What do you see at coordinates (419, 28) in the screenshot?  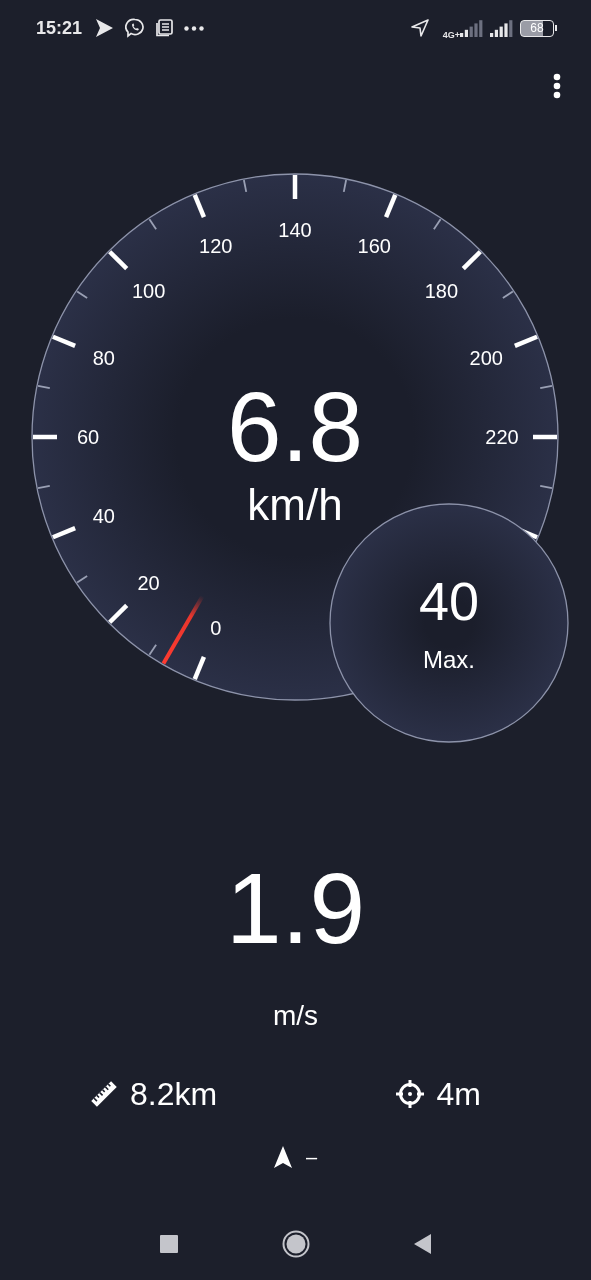 I see `location-arrow-icon` at bounding box center [419, 28].